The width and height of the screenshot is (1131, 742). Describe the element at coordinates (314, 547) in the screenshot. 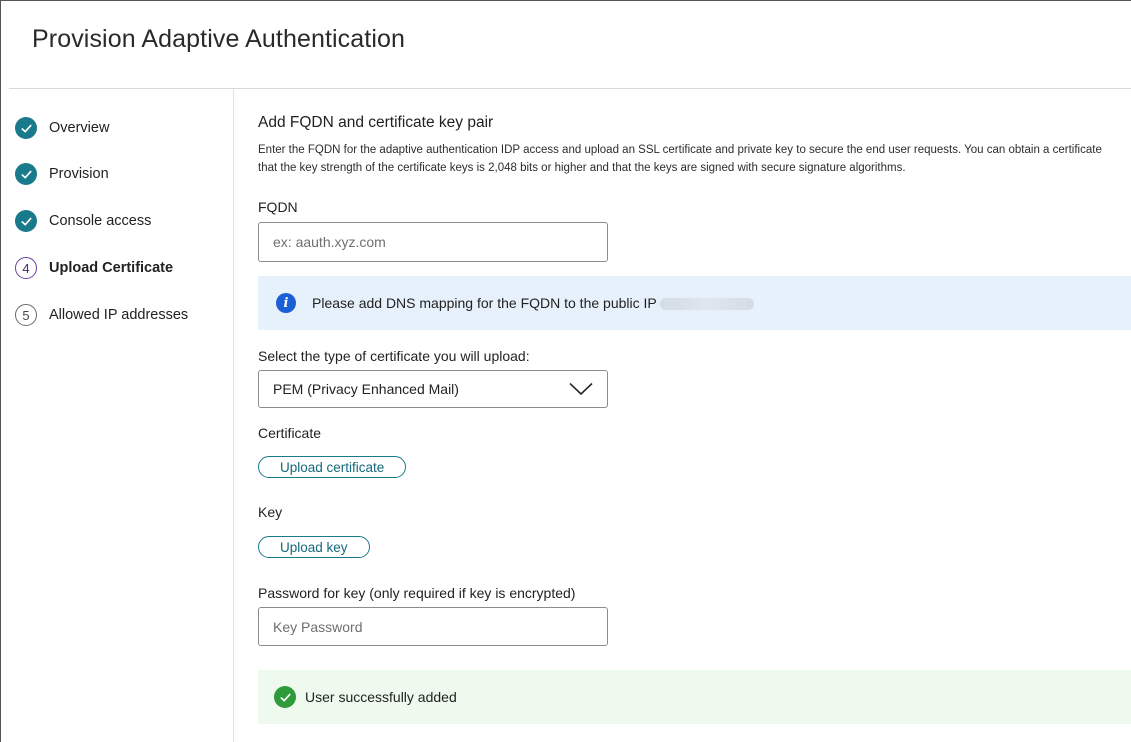

I see `upload-key-button: Upload key` at that location.